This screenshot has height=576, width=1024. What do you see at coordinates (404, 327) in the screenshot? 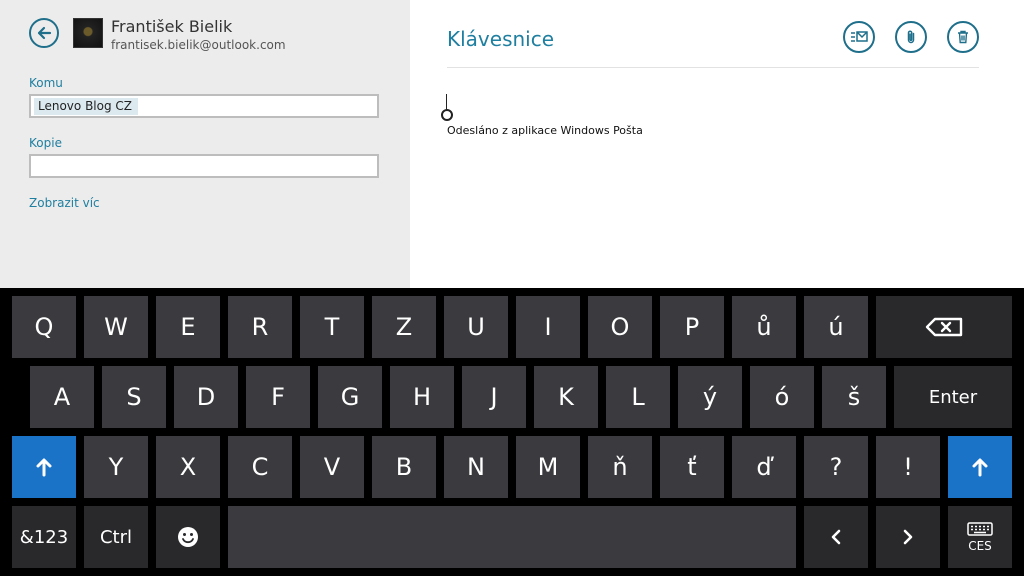
I see `key-z: Z` at bounding box center [404, 327].